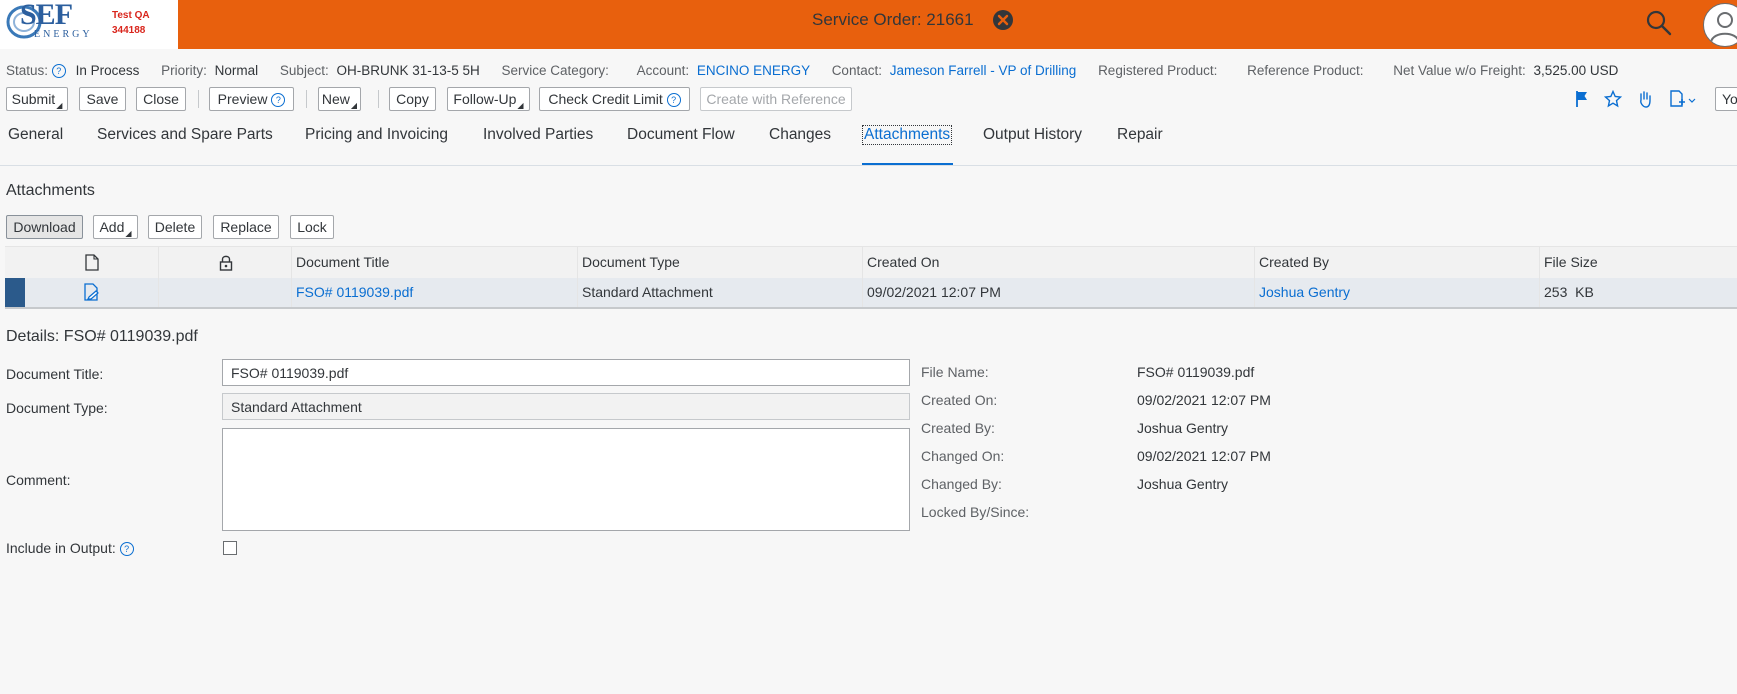 This screenshot has height=694, width=1737. What do you see at coordinates (1196, 372) in the screenshot?
I see `file-name-value: FSO# 0119039.pdf` at bounding box center [1196, 372].